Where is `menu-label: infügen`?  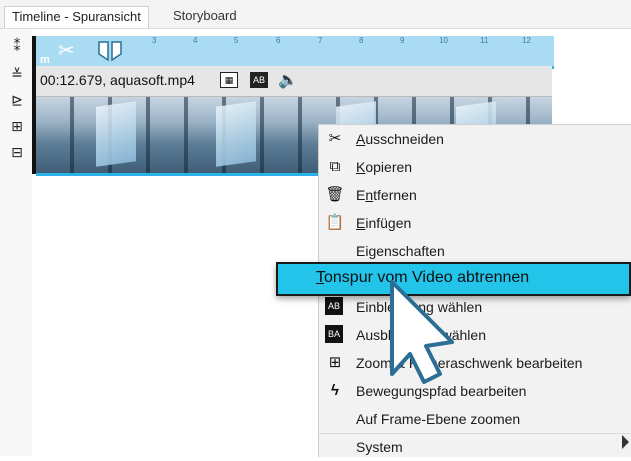 menu-label: infügen is located at coordinates (388, 223).